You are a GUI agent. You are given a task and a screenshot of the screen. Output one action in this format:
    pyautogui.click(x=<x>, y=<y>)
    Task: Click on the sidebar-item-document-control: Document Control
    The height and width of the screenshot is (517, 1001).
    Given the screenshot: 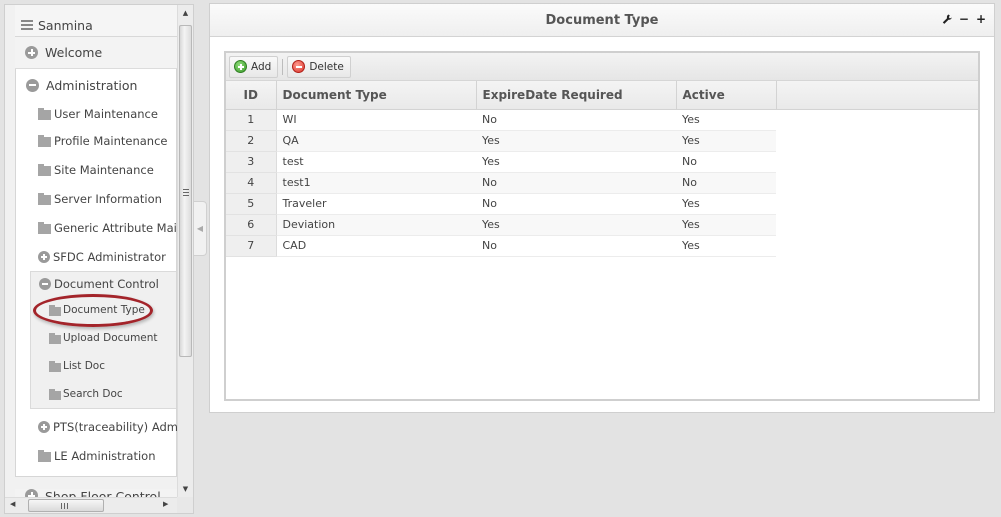 What is the action you would take?
    pyautogui.click(x=103, y=284)
    